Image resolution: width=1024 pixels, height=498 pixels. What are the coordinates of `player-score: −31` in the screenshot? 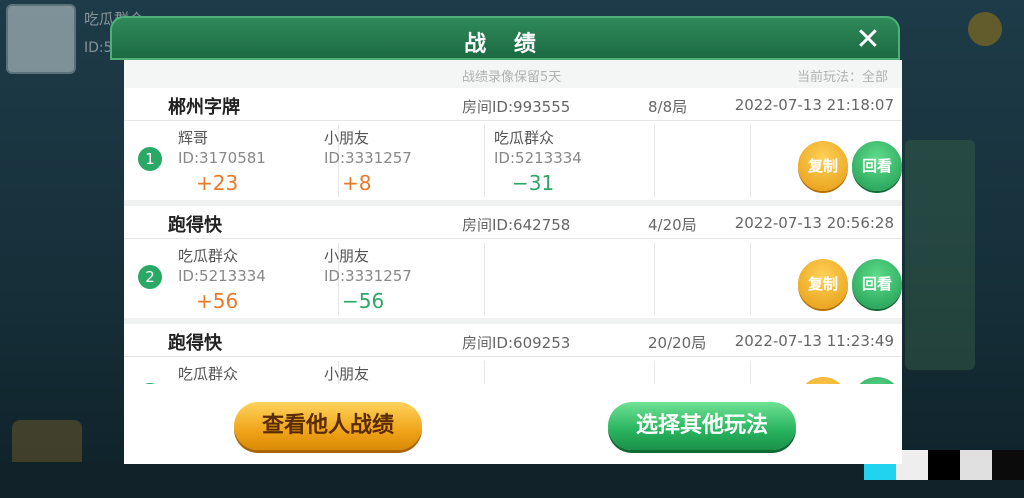 It's located at (533, 183).